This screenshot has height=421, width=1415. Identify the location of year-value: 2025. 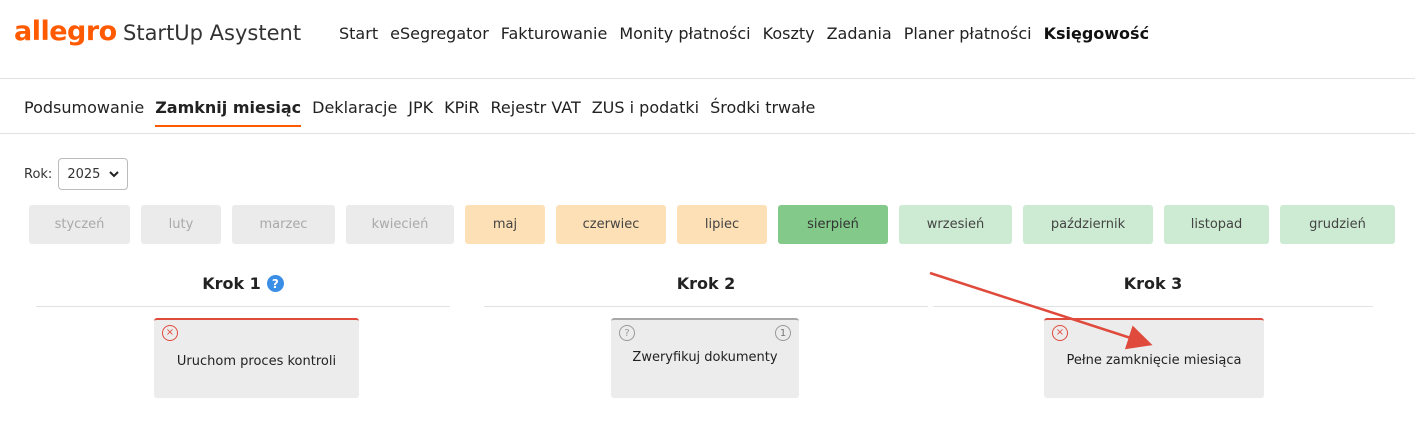
(84, 174).